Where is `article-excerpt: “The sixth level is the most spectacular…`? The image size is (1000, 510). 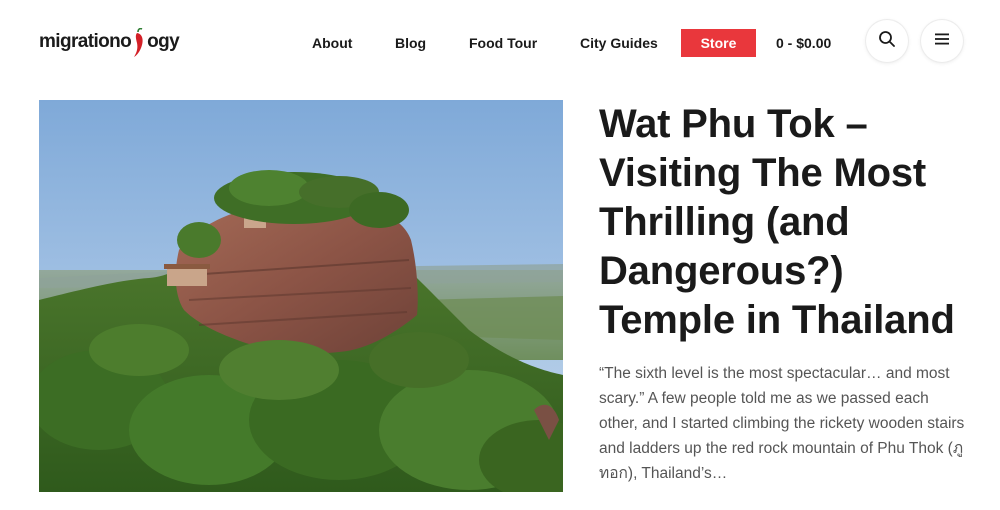 article-excerpt: “The sixth level is the most spectacular… is located at coordinates (782, 423).